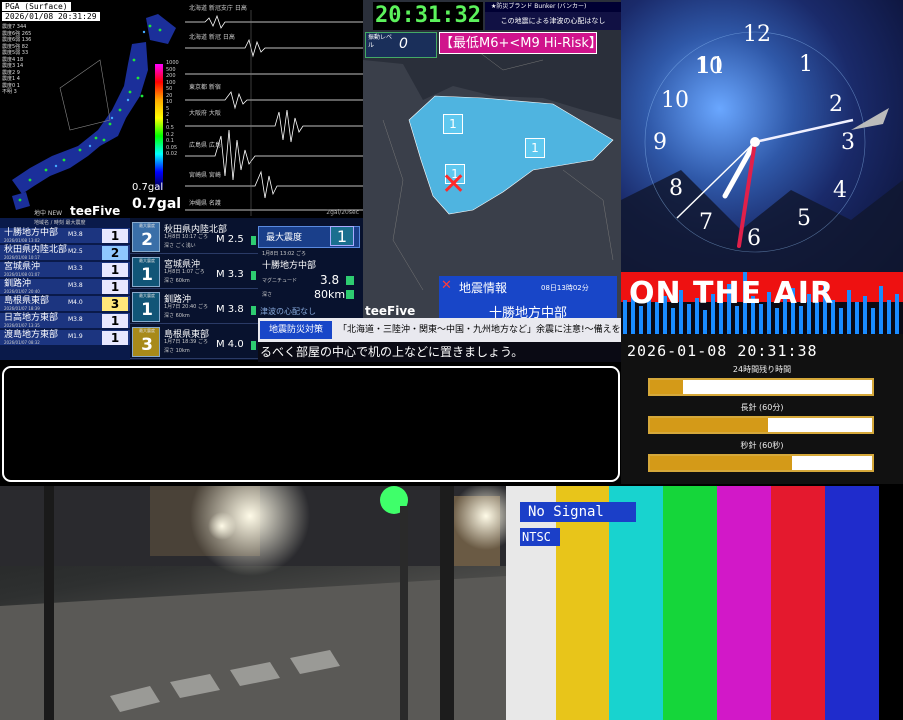 The height and width of the screenshot is (720, 903). Describe the element at coordinates (565, 288) in the screenshot. I see `quake-info-time: 08日13時02分` at that location.